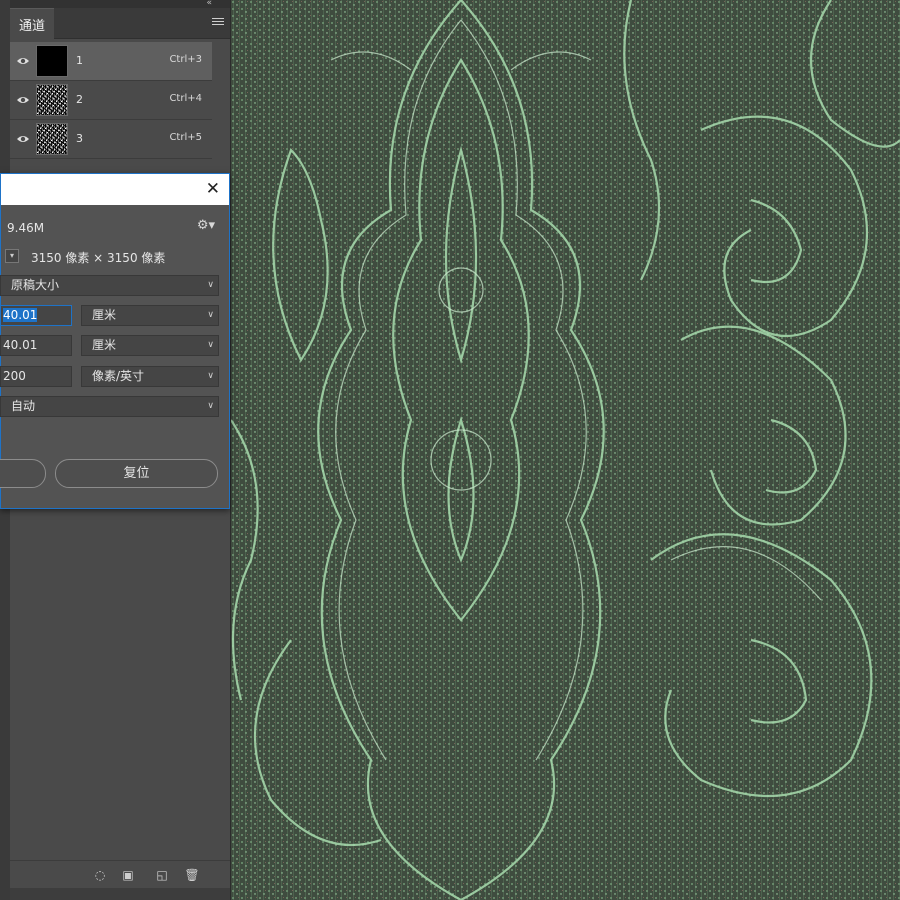 This screenshot has width=900, height=900. I want to click on channel-row-1: 1 Ctrl+3, so click(111, 61).